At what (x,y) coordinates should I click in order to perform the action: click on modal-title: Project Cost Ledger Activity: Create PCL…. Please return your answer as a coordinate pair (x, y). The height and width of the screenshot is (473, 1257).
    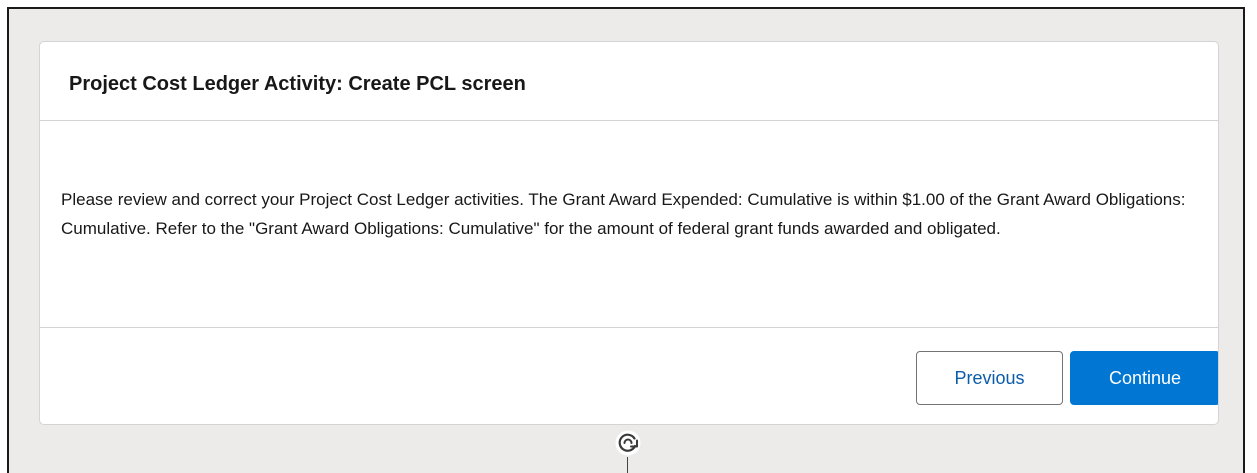
    Looking at the image, I should click on (297, 84).